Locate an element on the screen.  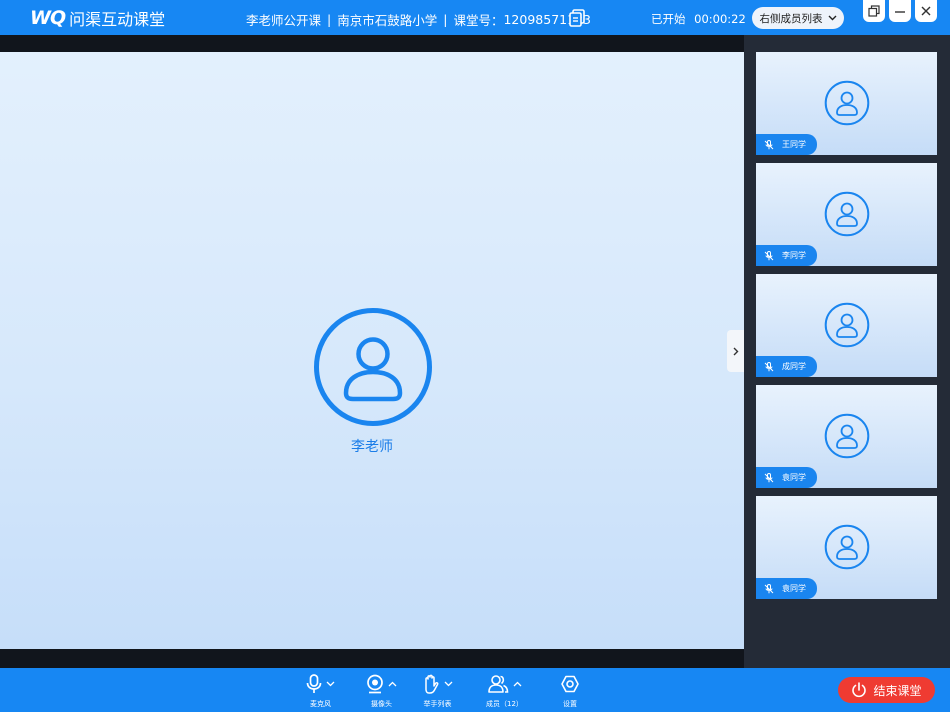
end-class-label: 结束课堂 is located at coordinates (897, 690).